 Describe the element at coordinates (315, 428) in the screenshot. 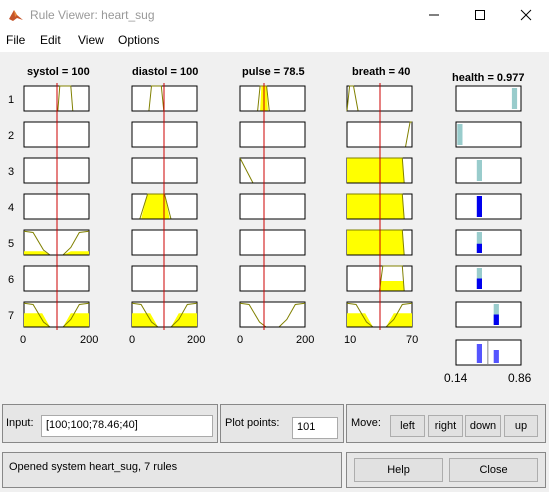

I see `plot-points-field: 101` at that location.